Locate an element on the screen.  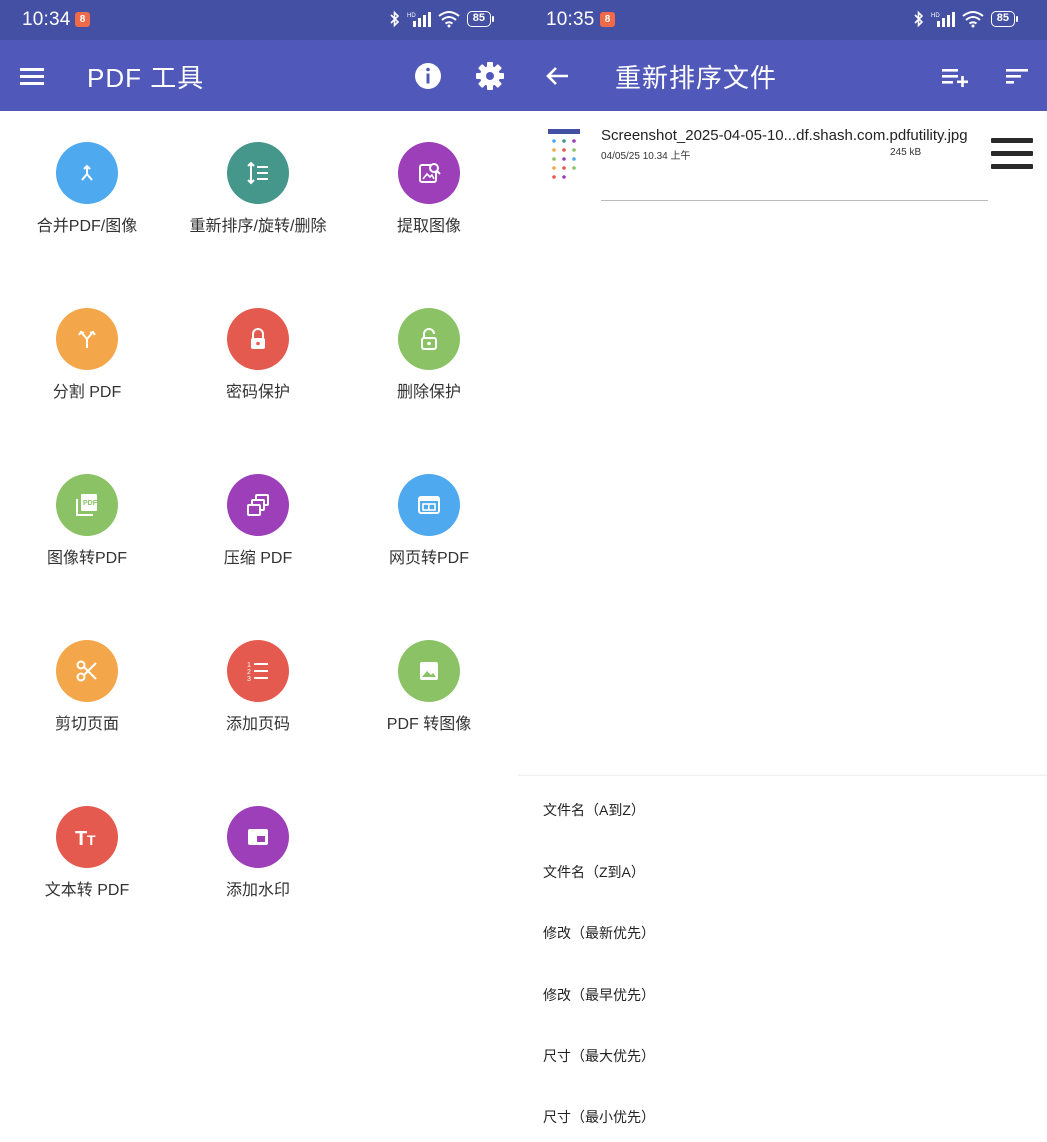
compress-icon is located at coordinates (258, 505).